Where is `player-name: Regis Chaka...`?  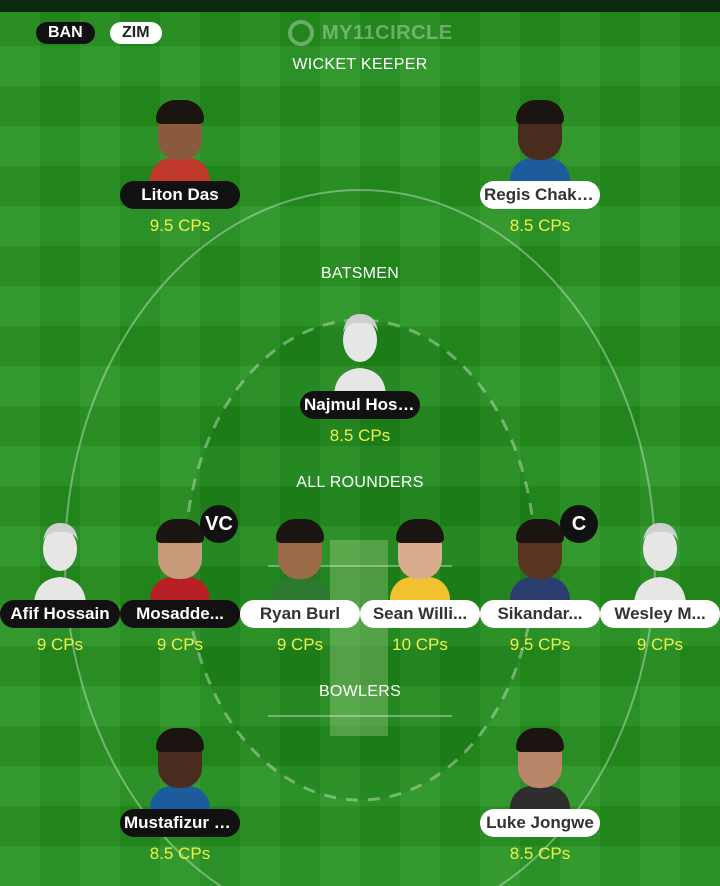
player-name: Regis Chaka... is located at coordinates (540, 195).